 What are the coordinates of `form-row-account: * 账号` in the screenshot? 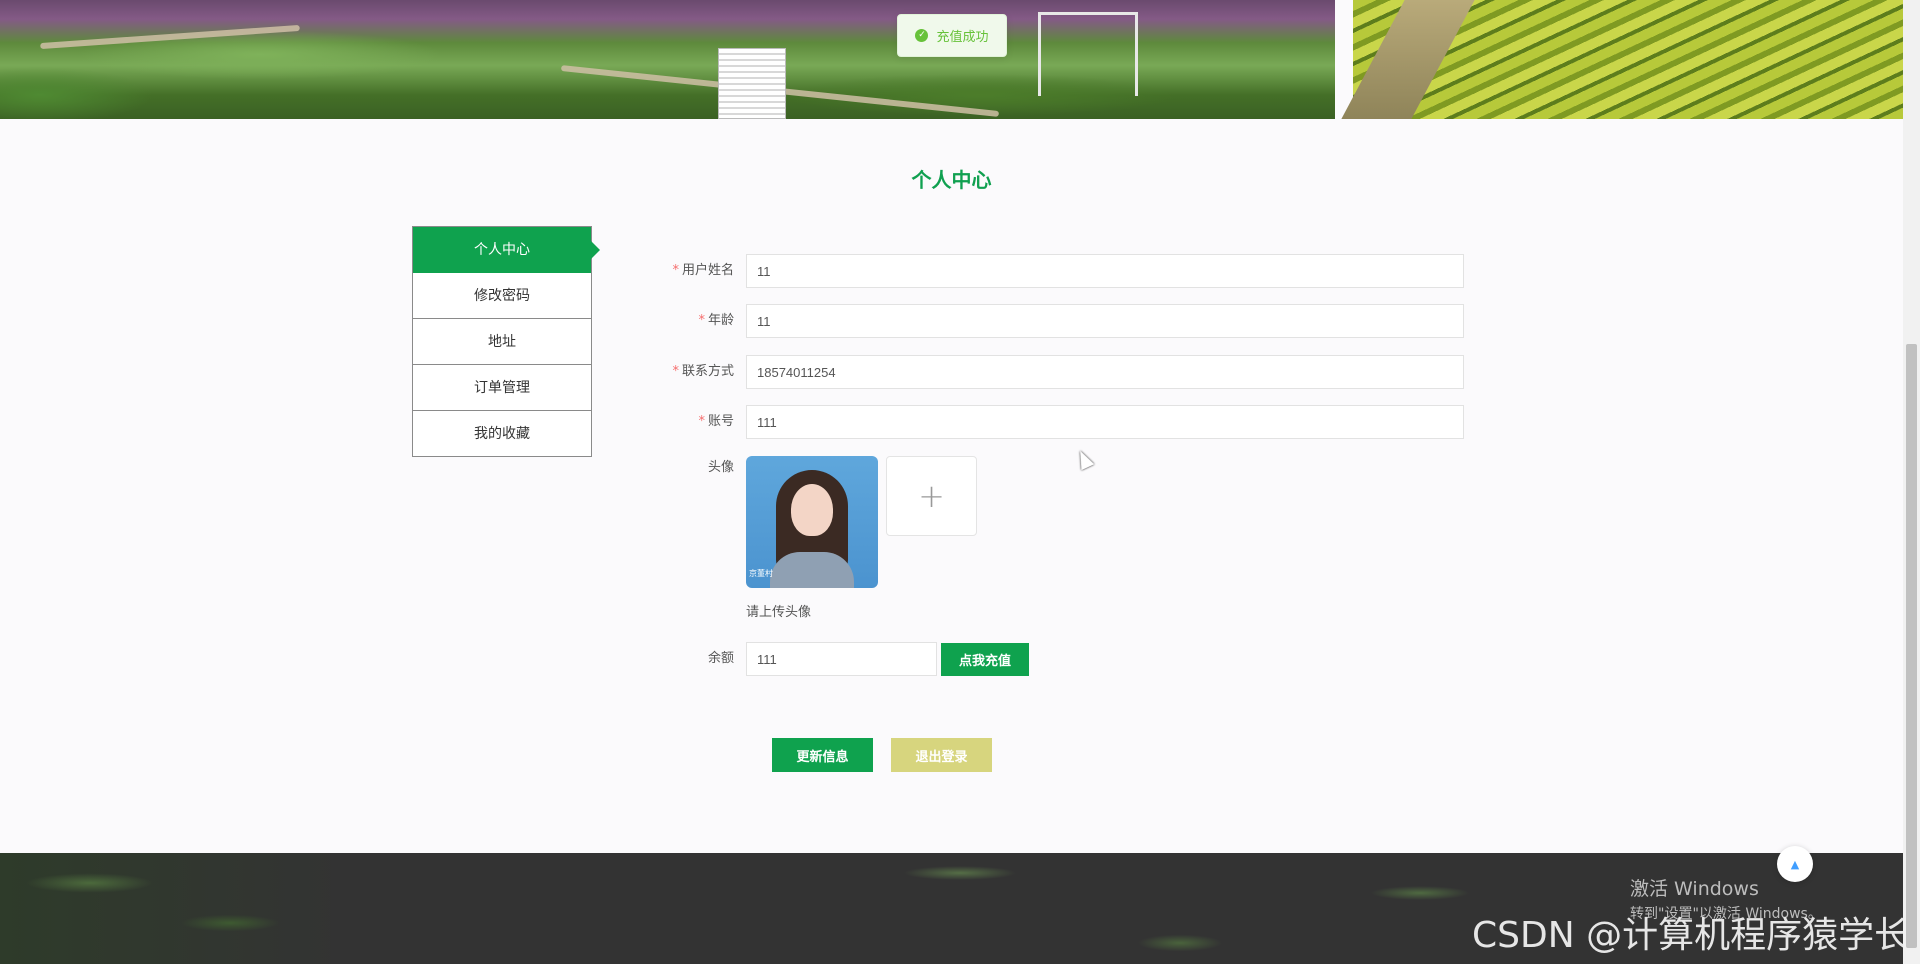 It's located at (1057, 422).